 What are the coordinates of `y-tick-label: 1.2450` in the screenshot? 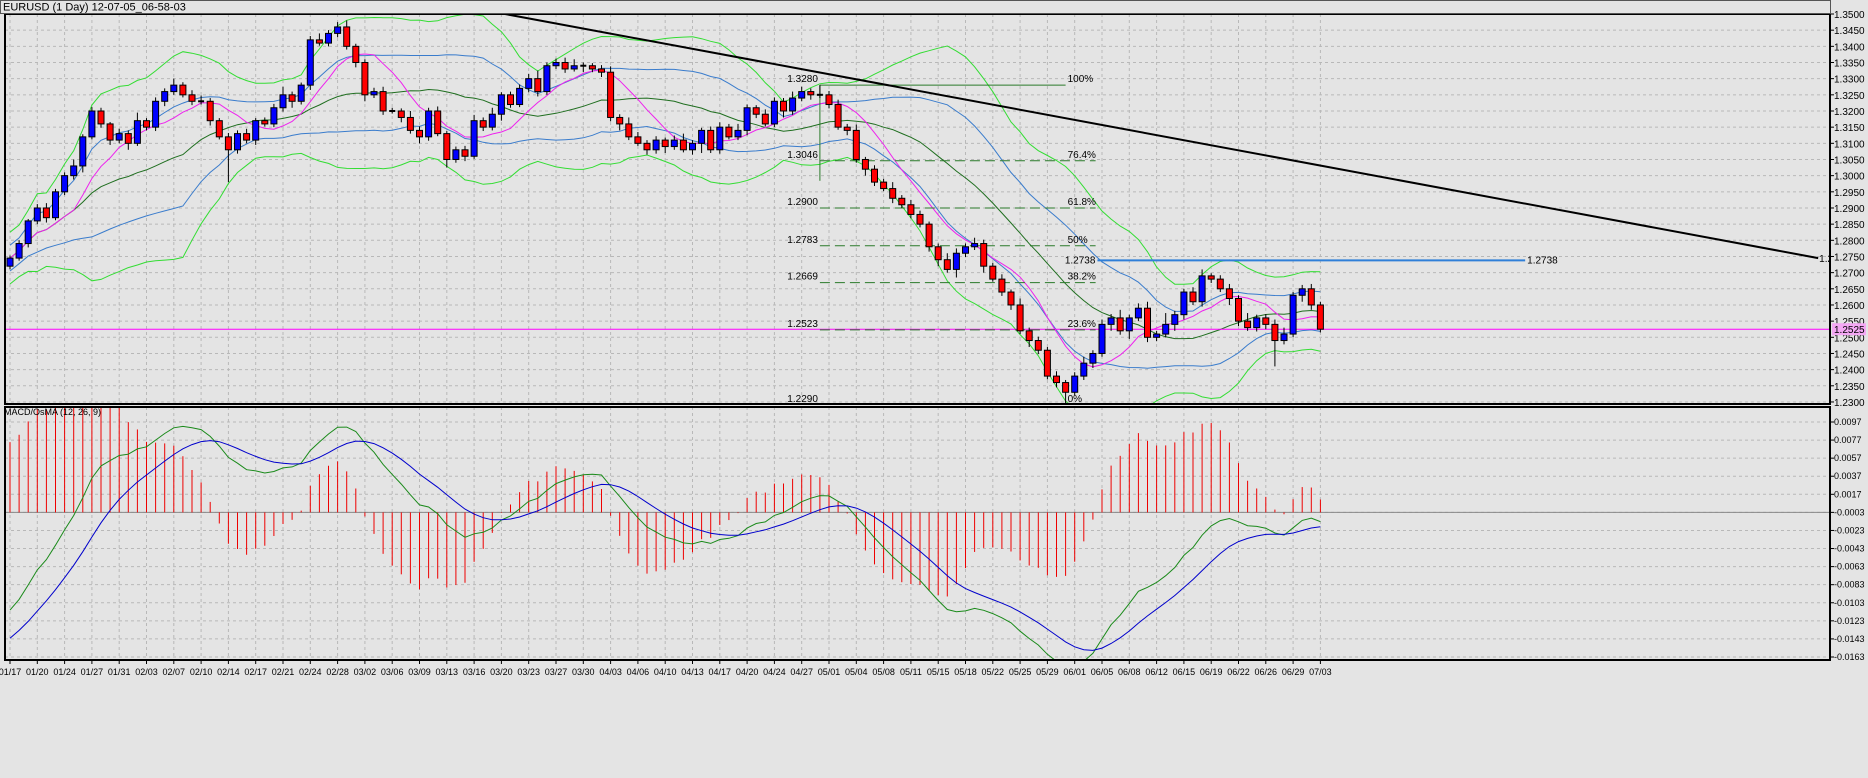 It's located at (1849, 354).